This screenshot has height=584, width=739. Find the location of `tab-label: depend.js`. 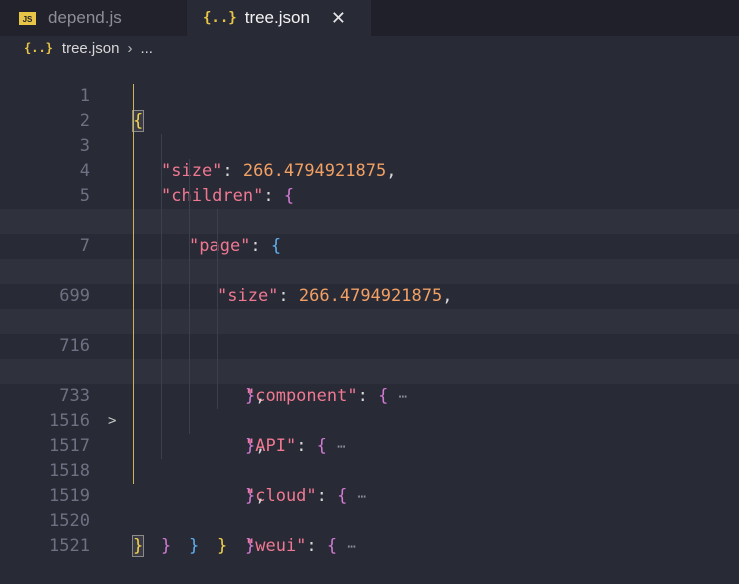

tab-label: depend.js is located at coordinates (85, 17).